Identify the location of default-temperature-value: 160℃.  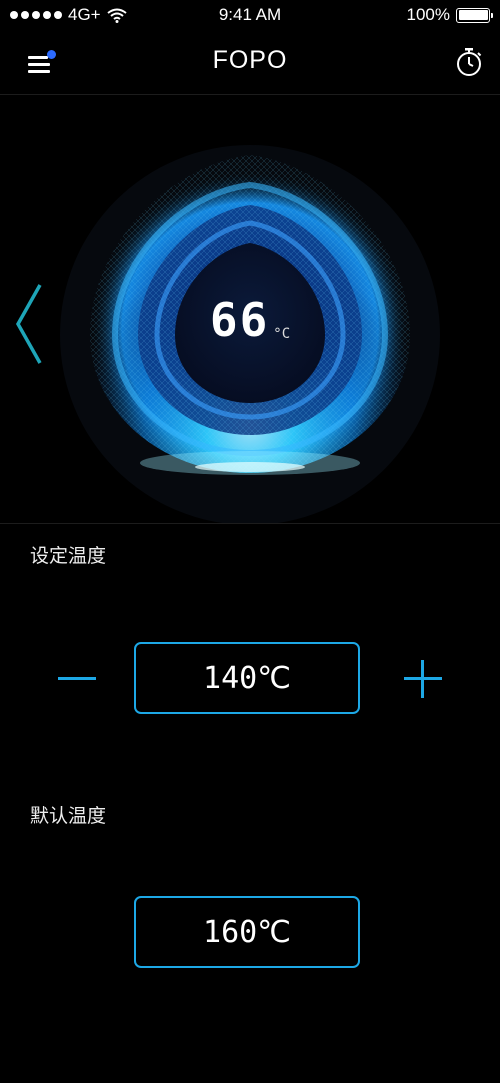
(247, 932).